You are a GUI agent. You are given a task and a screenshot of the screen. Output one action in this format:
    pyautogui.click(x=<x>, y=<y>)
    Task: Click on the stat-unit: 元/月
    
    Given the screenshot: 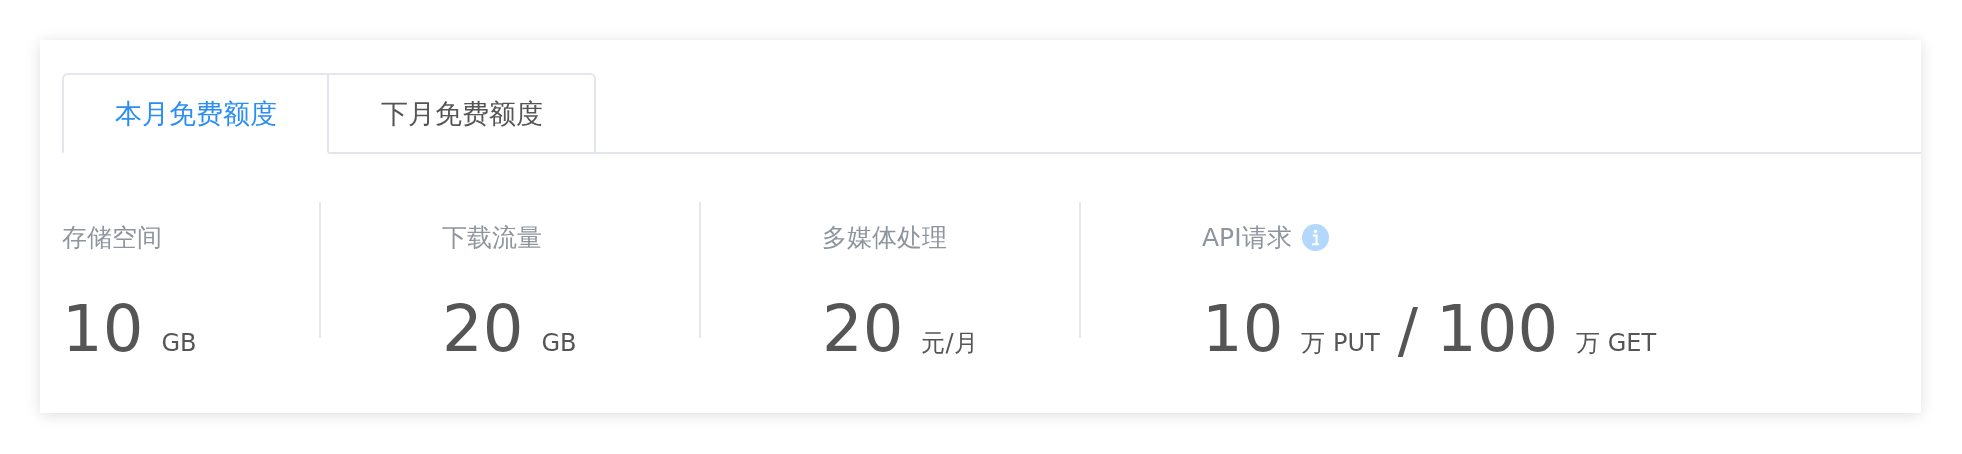 What is the action you would take?
    pyautogui.click(x=949, y=343)
    